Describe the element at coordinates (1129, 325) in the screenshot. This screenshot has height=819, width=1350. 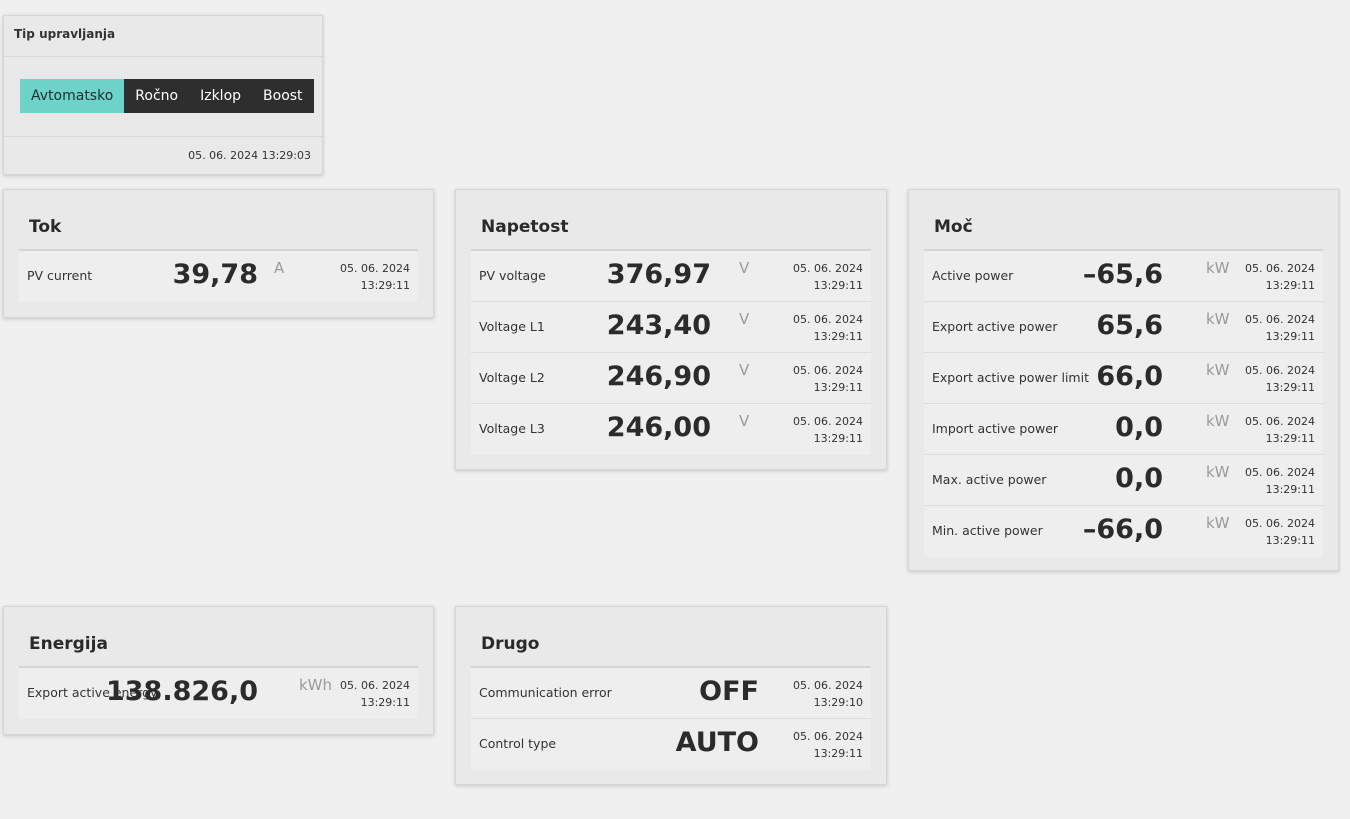
I see `row-value: 65,6` at that location.